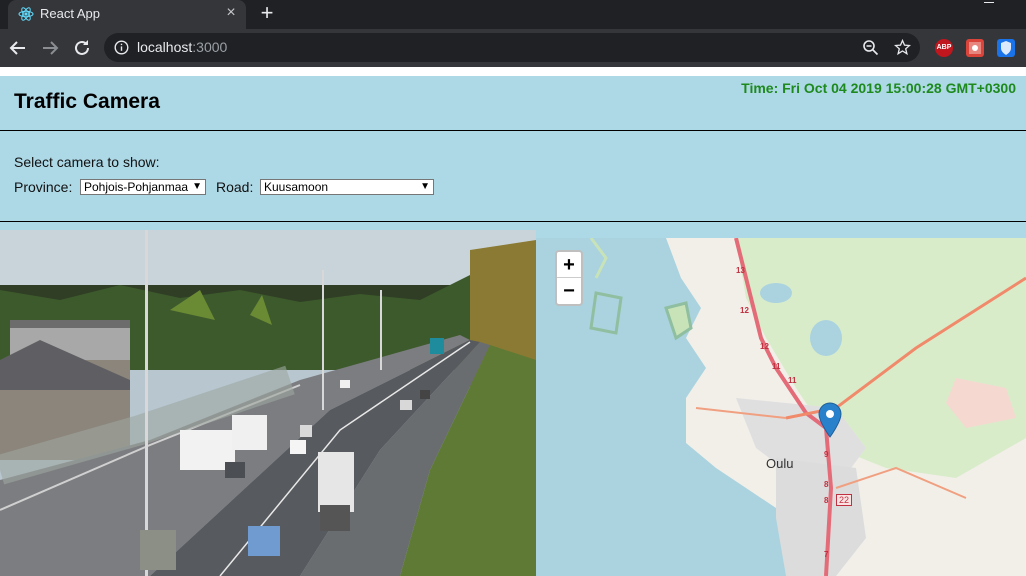 This screenshot has height=576, width=1026. What do you see at coordinates (569, 291) in the screenshot?
I see `zoom-out-button: −` at bounding box center [569, 291].